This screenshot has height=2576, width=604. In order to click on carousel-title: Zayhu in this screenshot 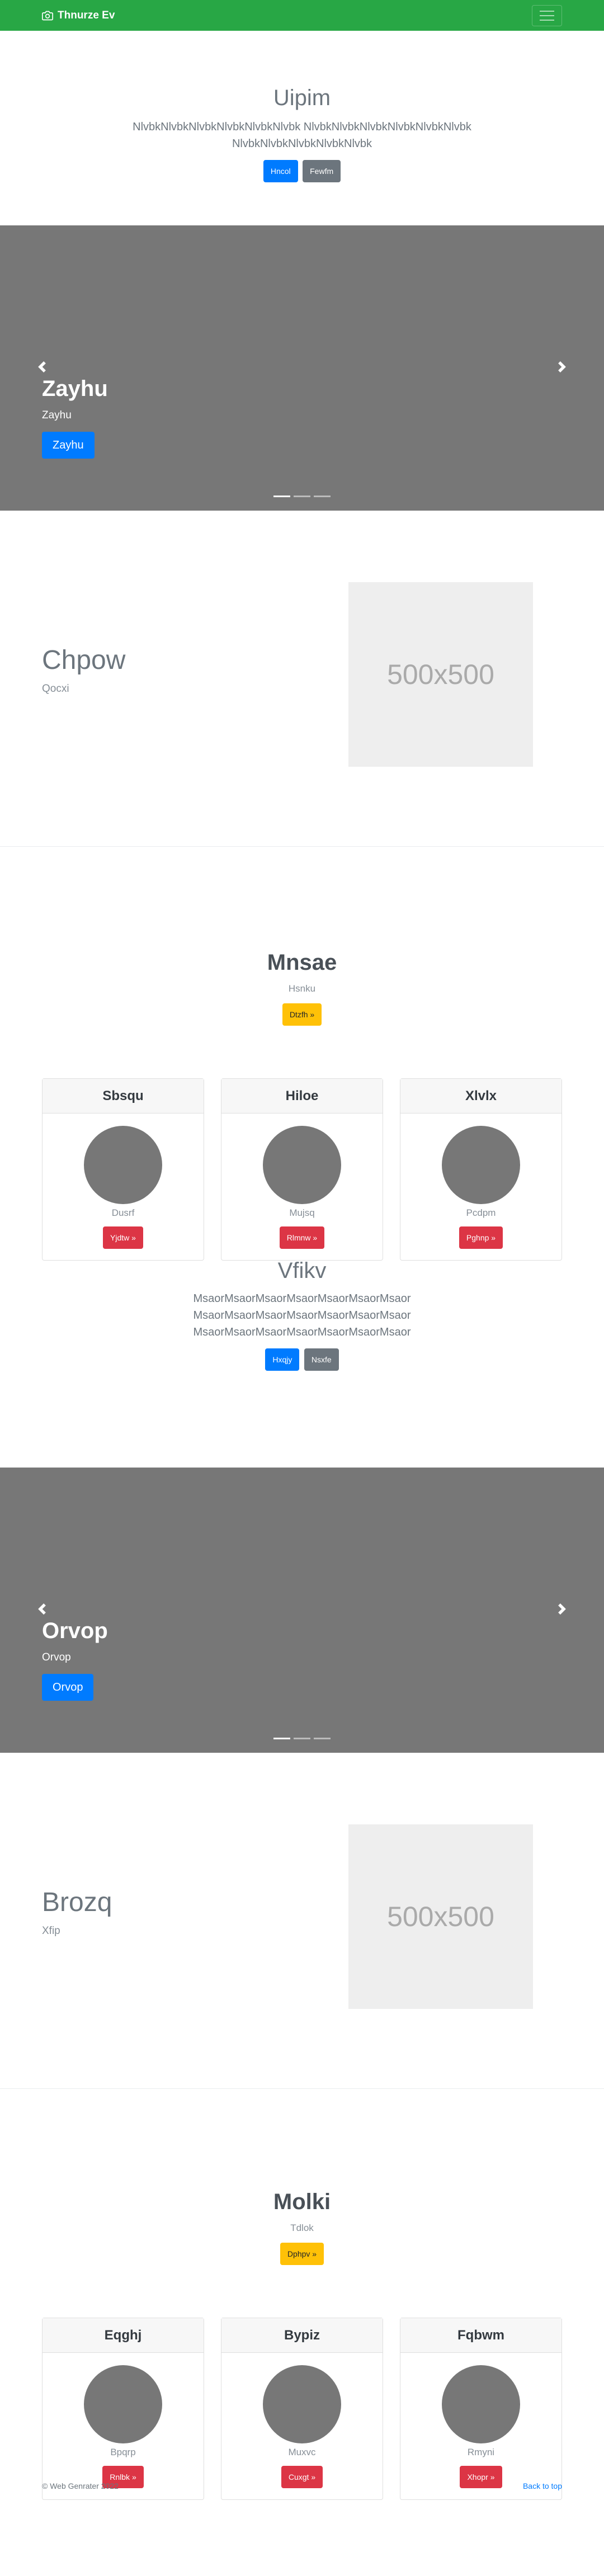, I will do `click(75, 388)`.